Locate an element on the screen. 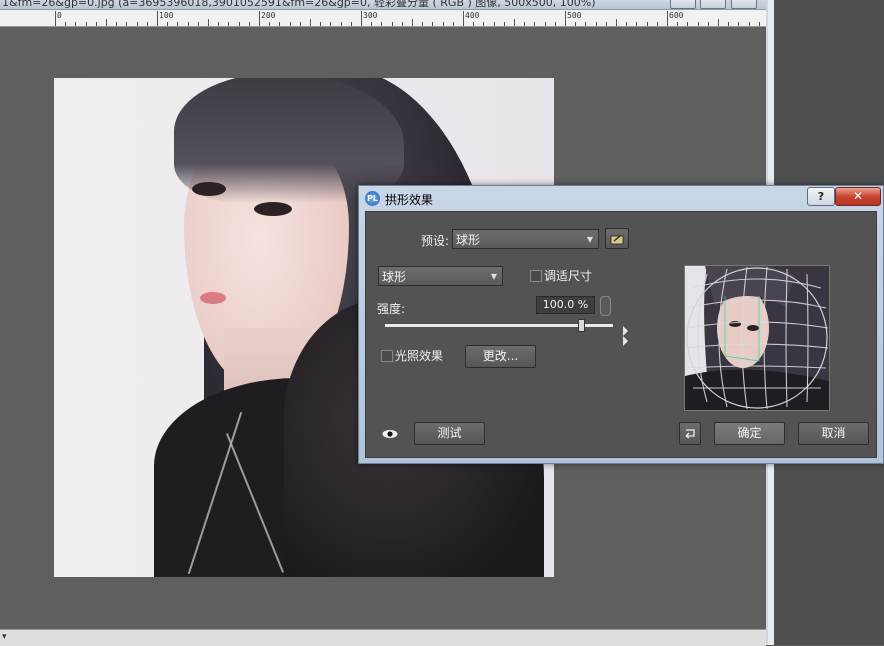  reset-button is located at coordinates (690, 433).